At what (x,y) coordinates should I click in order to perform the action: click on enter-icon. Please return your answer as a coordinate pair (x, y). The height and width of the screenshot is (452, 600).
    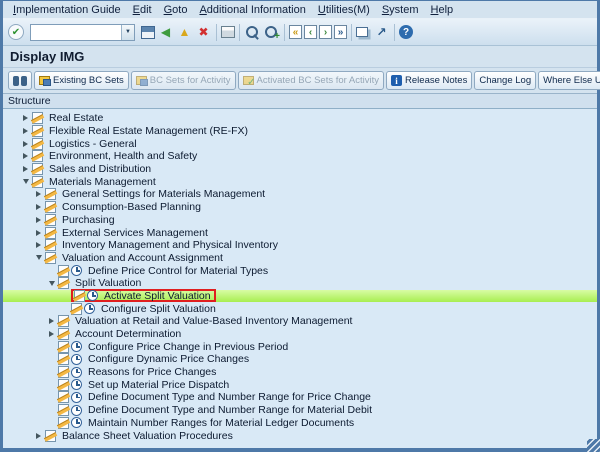
    Looking at the image, I should click on (16, 32).